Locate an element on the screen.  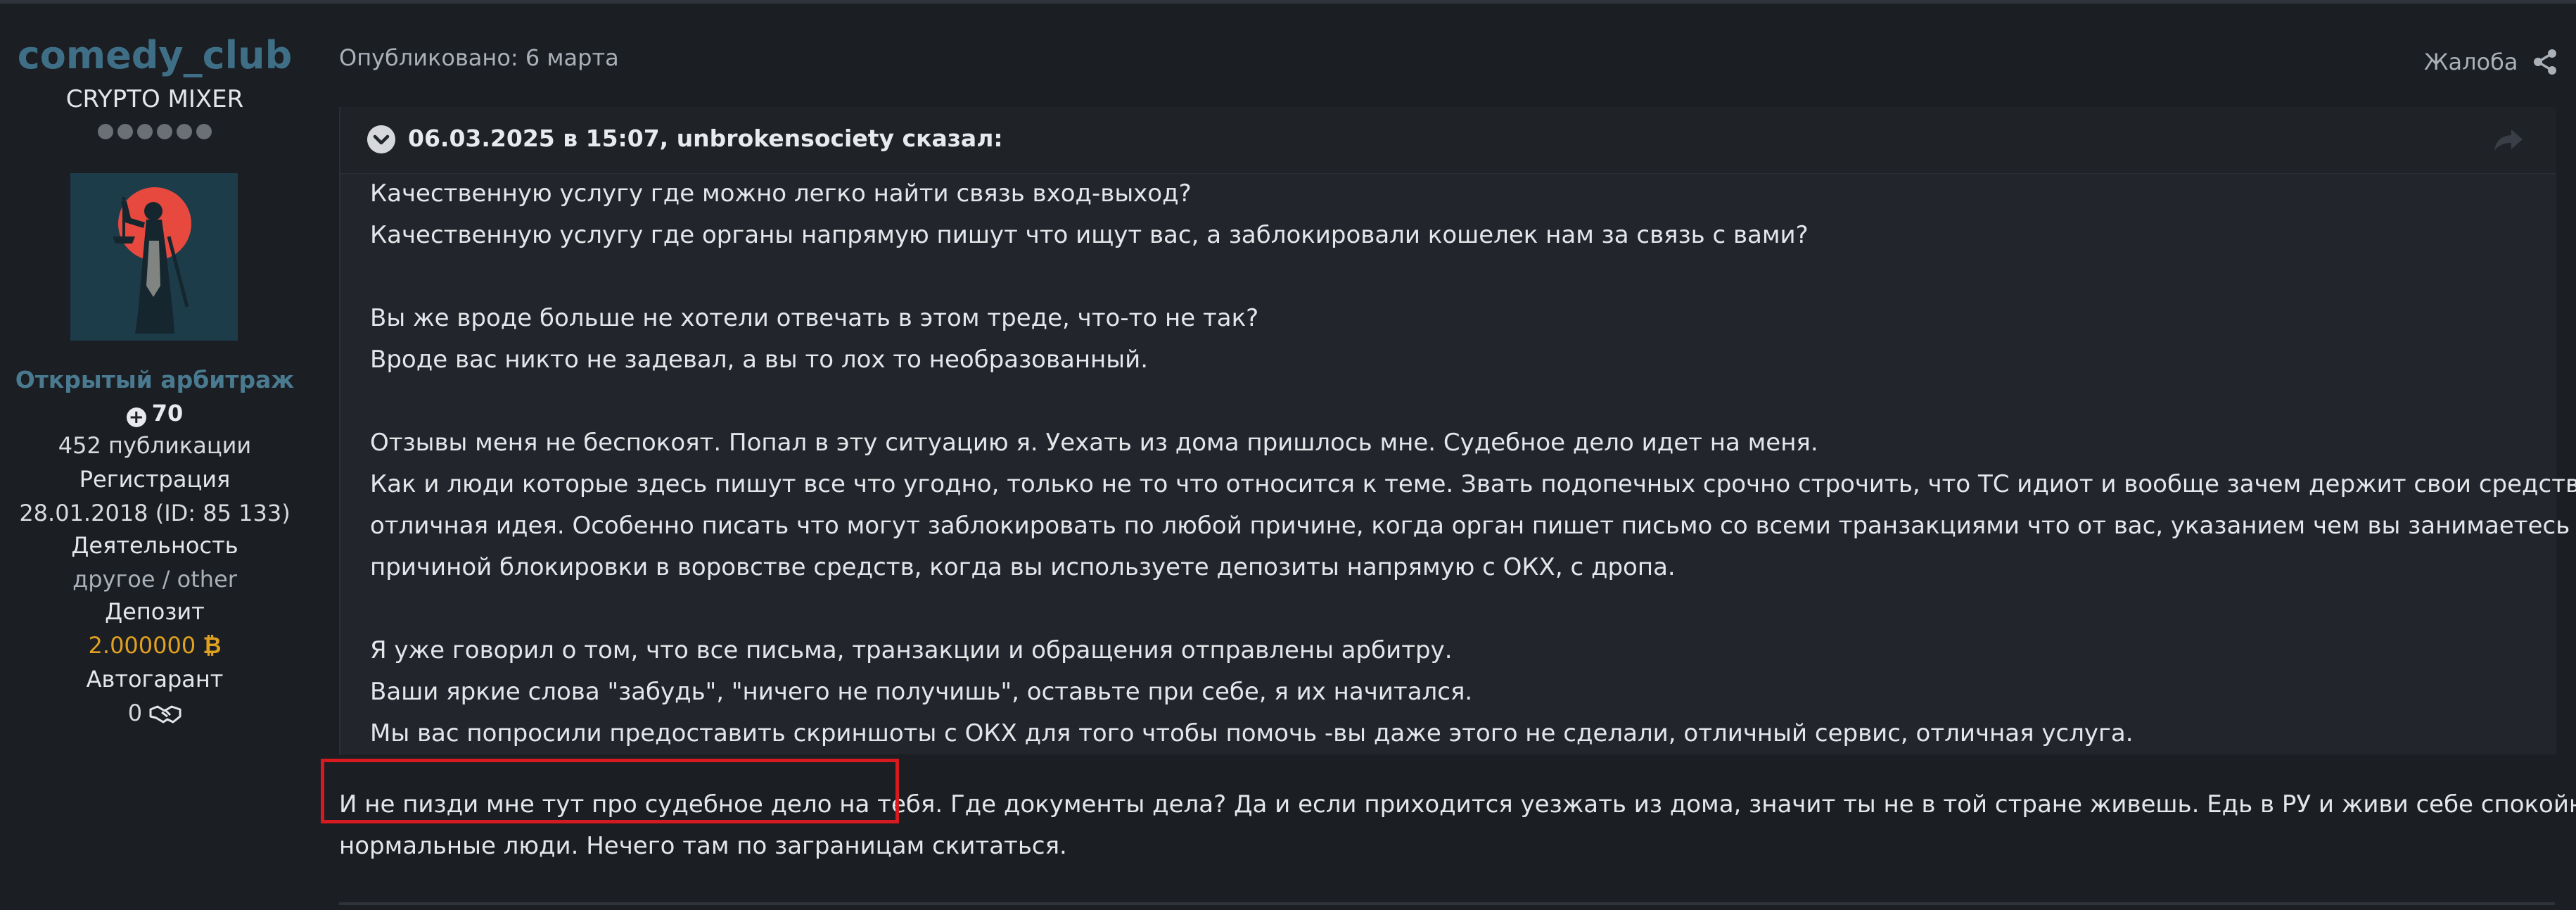
author-username: comedy_club is located at coordinates (155, 55).